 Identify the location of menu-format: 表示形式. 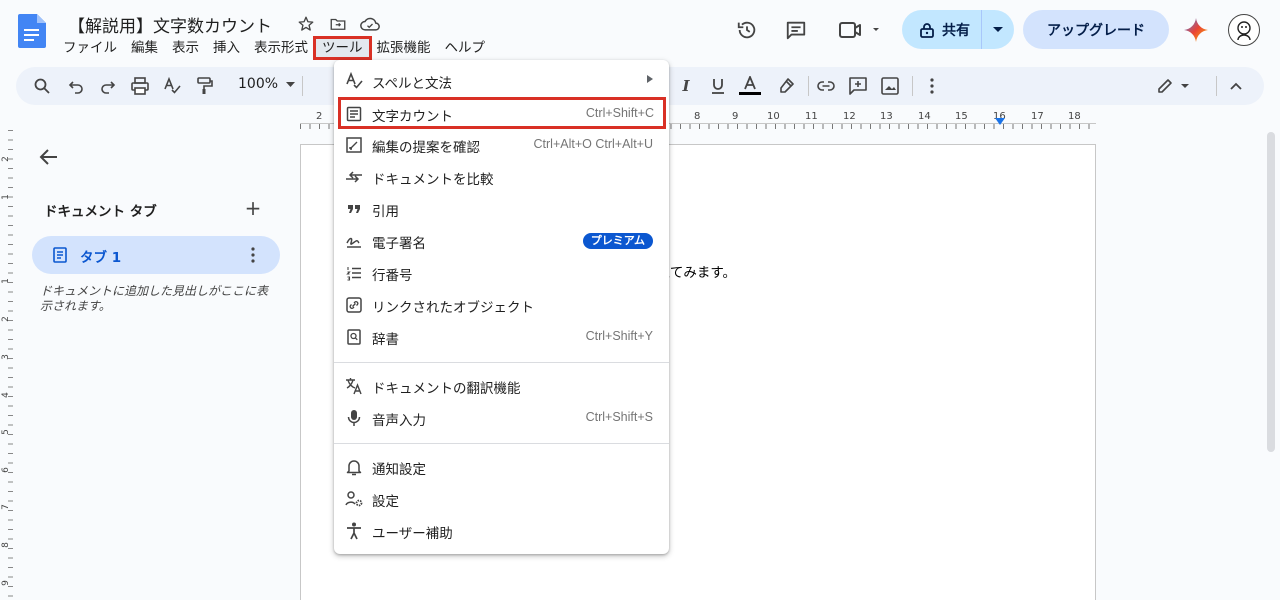
(281, 48).